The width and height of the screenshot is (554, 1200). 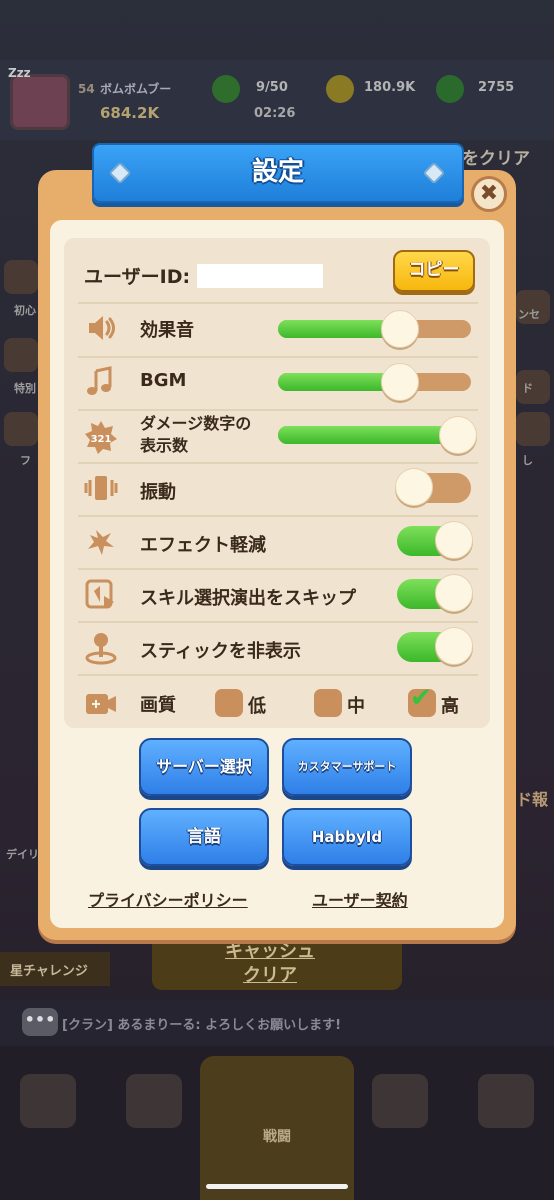 What do you see at coordinates (248, 598) in the screenshot?
I see `skip-skill-label: スキル選択演出をスキップ` at bounding box center [248, 598].